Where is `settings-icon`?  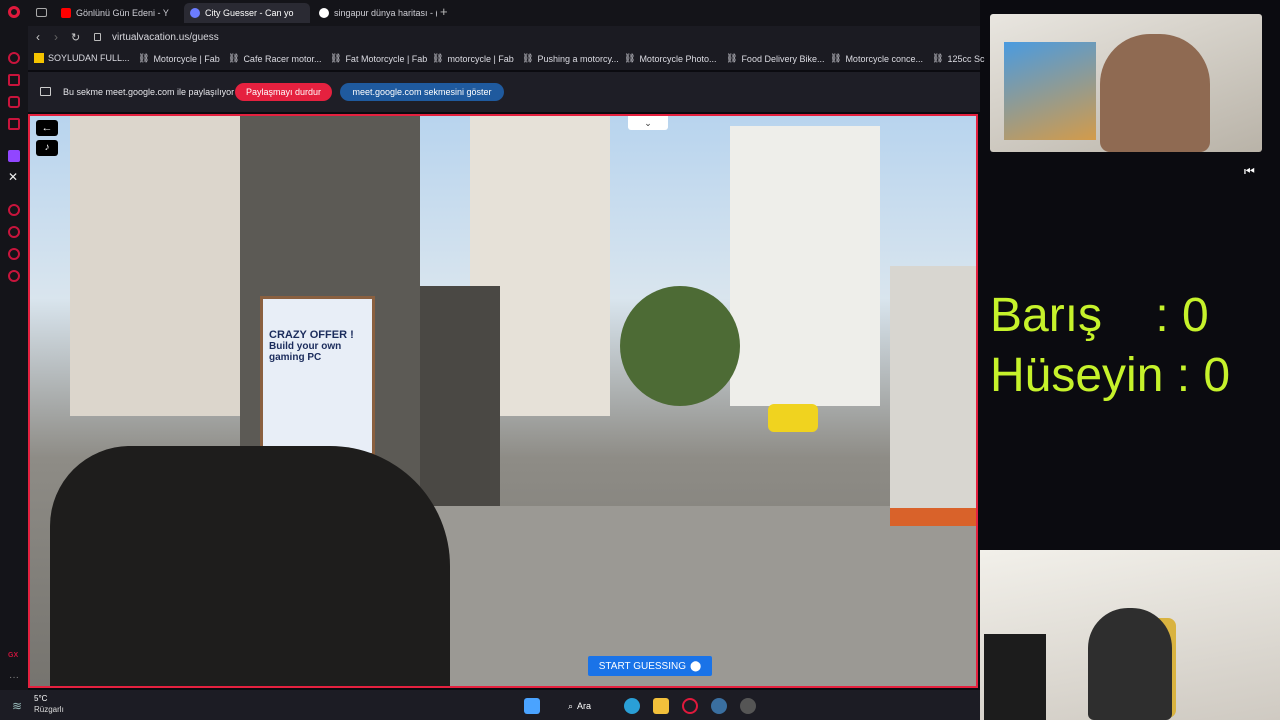 settings-icon is located at coordinates (14, 276).